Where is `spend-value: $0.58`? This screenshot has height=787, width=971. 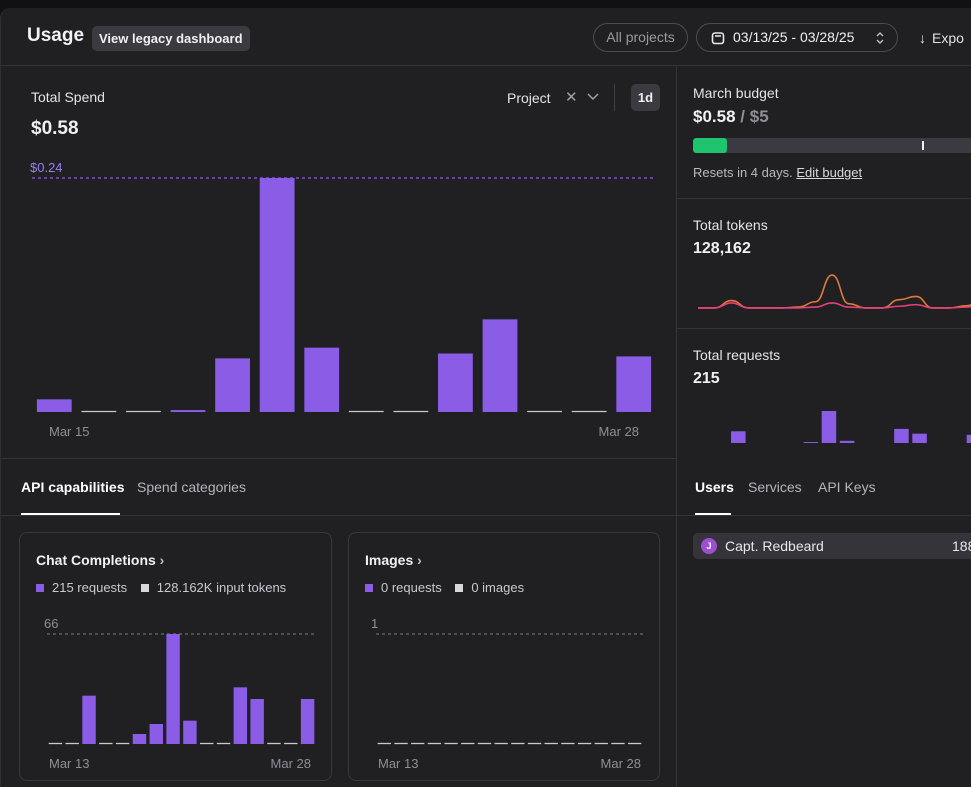 spend-value: $0.58 is located at coordinates (55, 128).